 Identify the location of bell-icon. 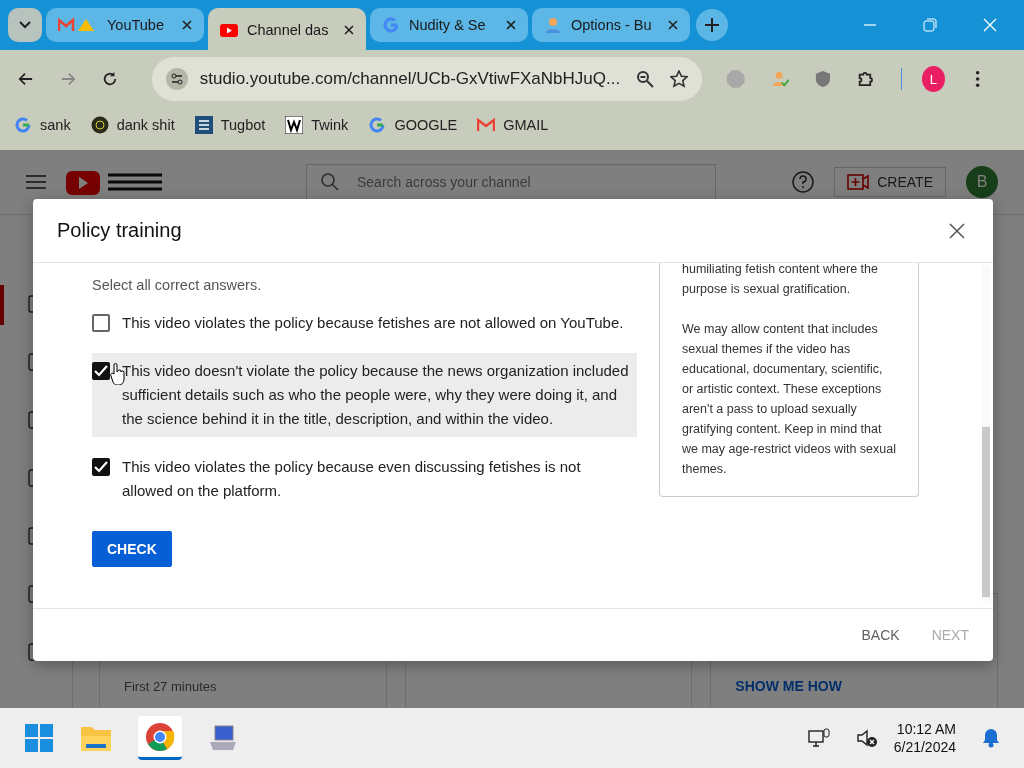
(991, 738).